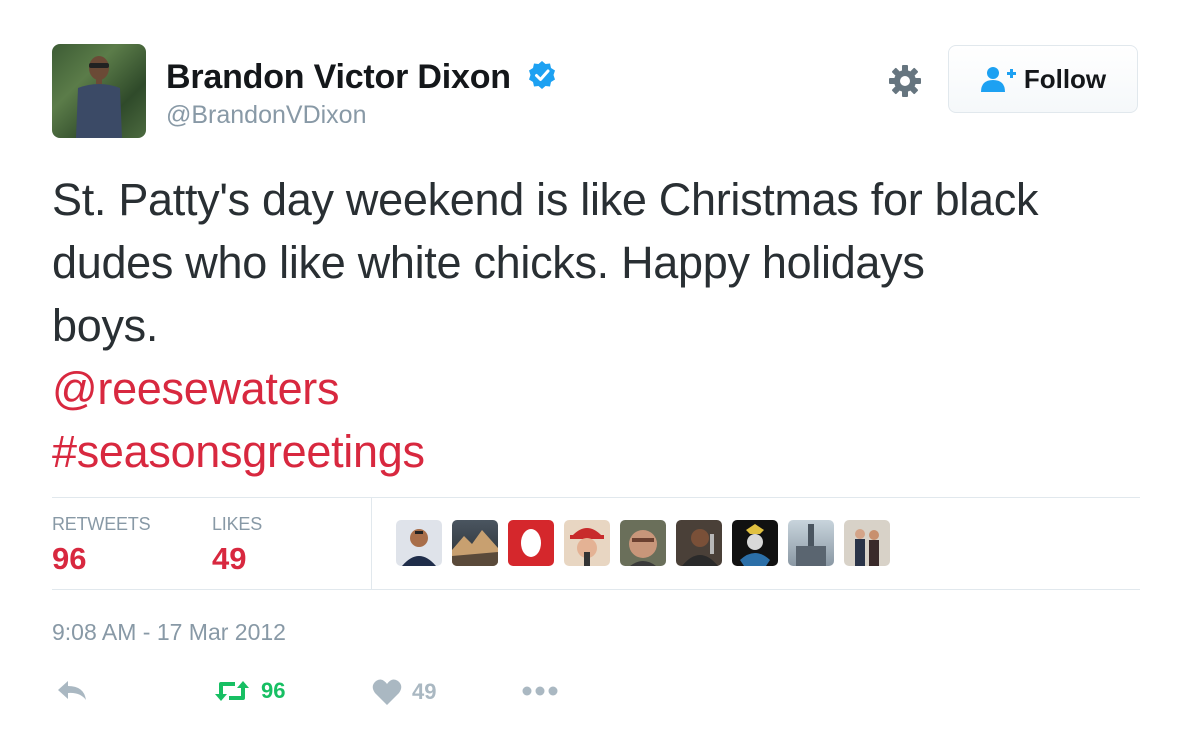  I want to click on reply-button, so click(72, 691).